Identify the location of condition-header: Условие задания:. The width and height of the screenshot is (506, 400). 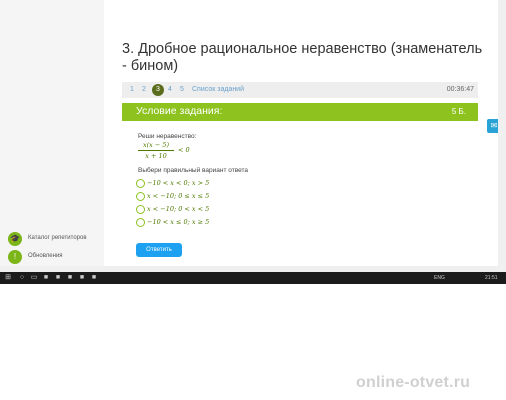
(179, 111).